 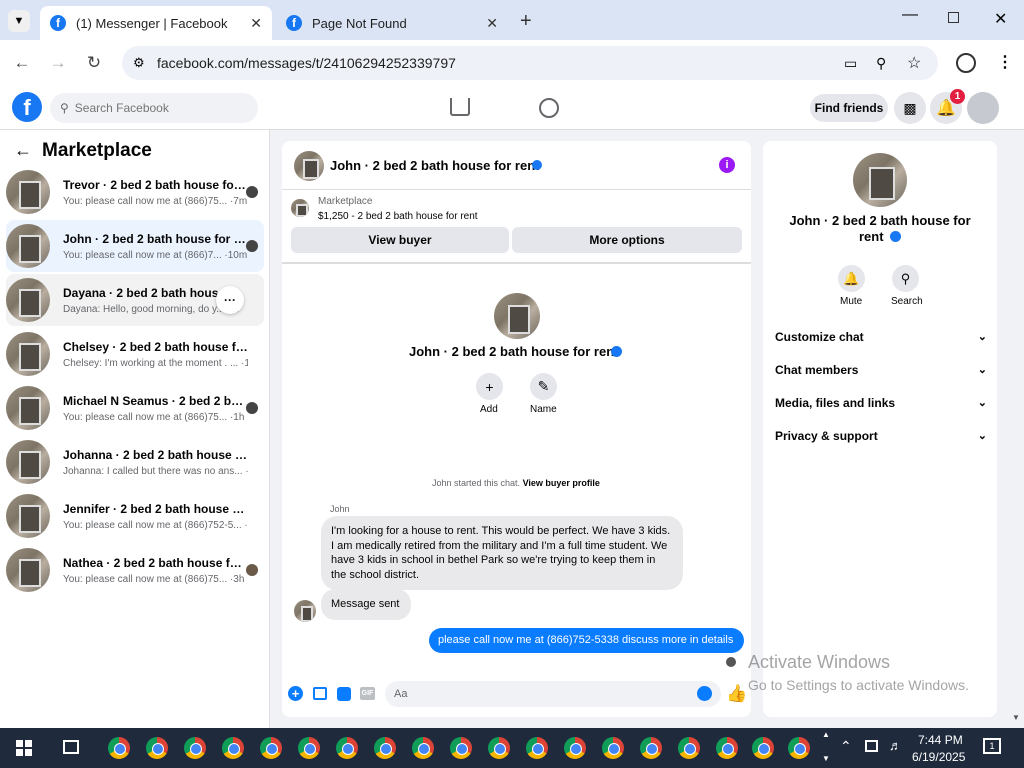 I want to click on task-view-icon, so click(x=71, y=747).